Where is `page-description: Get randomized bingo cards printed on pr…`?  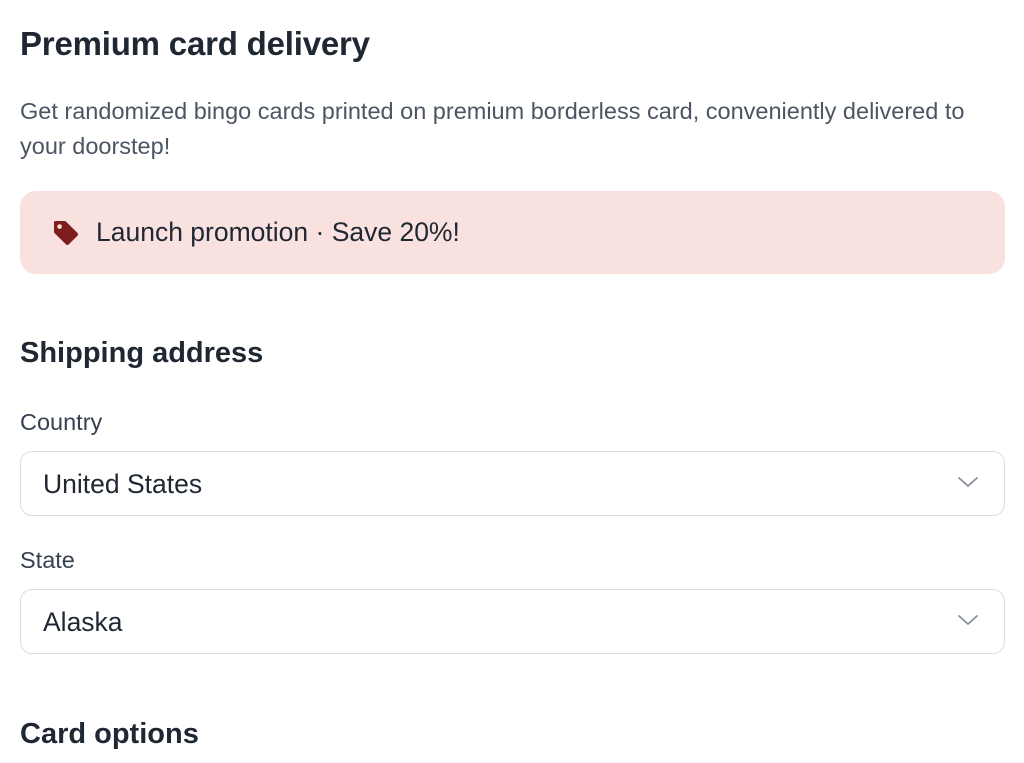
page-description: Get randomized bingo cards printed on pr… is located at coordinates (492, 128).